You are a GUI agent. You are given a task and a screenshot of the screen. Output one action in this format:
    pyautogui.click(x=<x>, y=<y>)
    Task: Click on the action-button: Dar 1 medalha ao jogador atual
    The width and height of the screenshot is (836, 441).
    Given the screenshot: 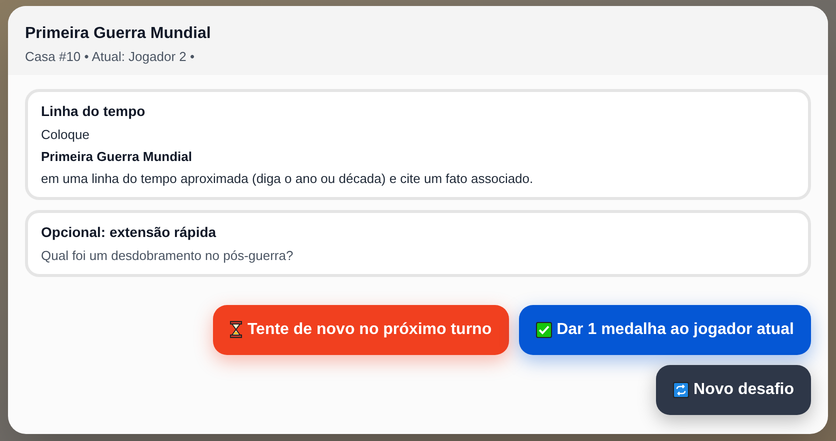 What is the action you would take?
    pyautogui.click(x=664, y=329)
    